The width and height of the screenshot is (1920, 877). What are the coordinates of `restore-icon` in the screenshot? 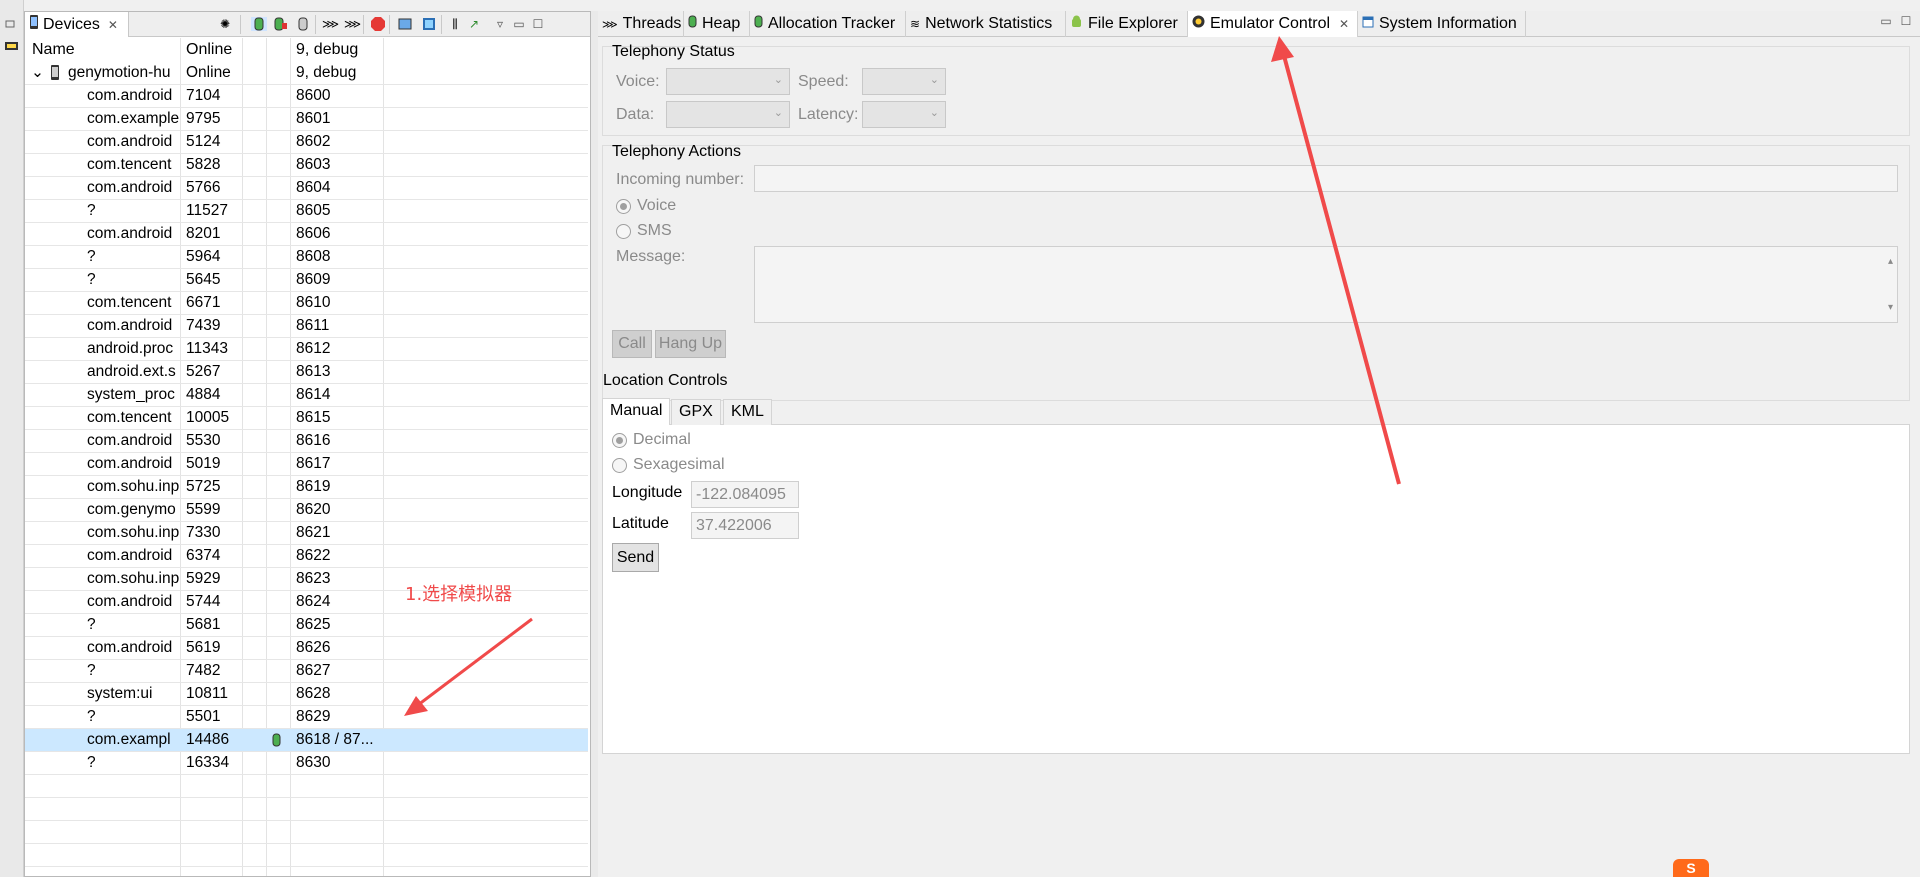 It's located at (11, 22).